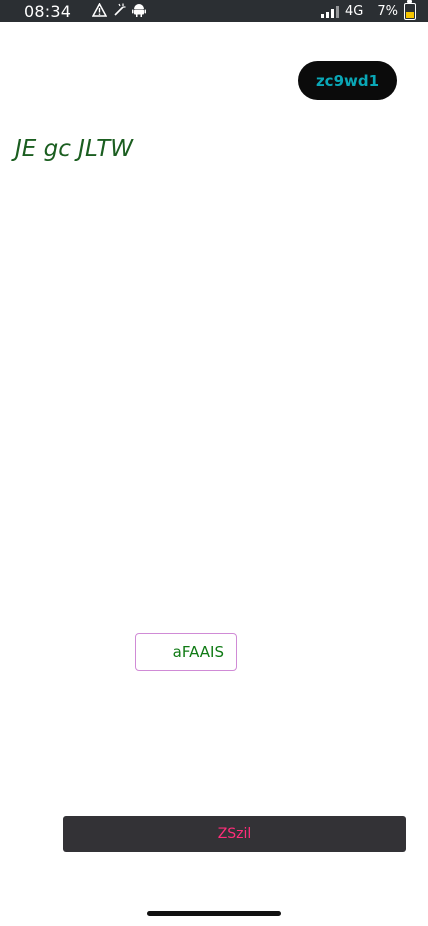  I want to click on warning-icon, so click(99, 10).